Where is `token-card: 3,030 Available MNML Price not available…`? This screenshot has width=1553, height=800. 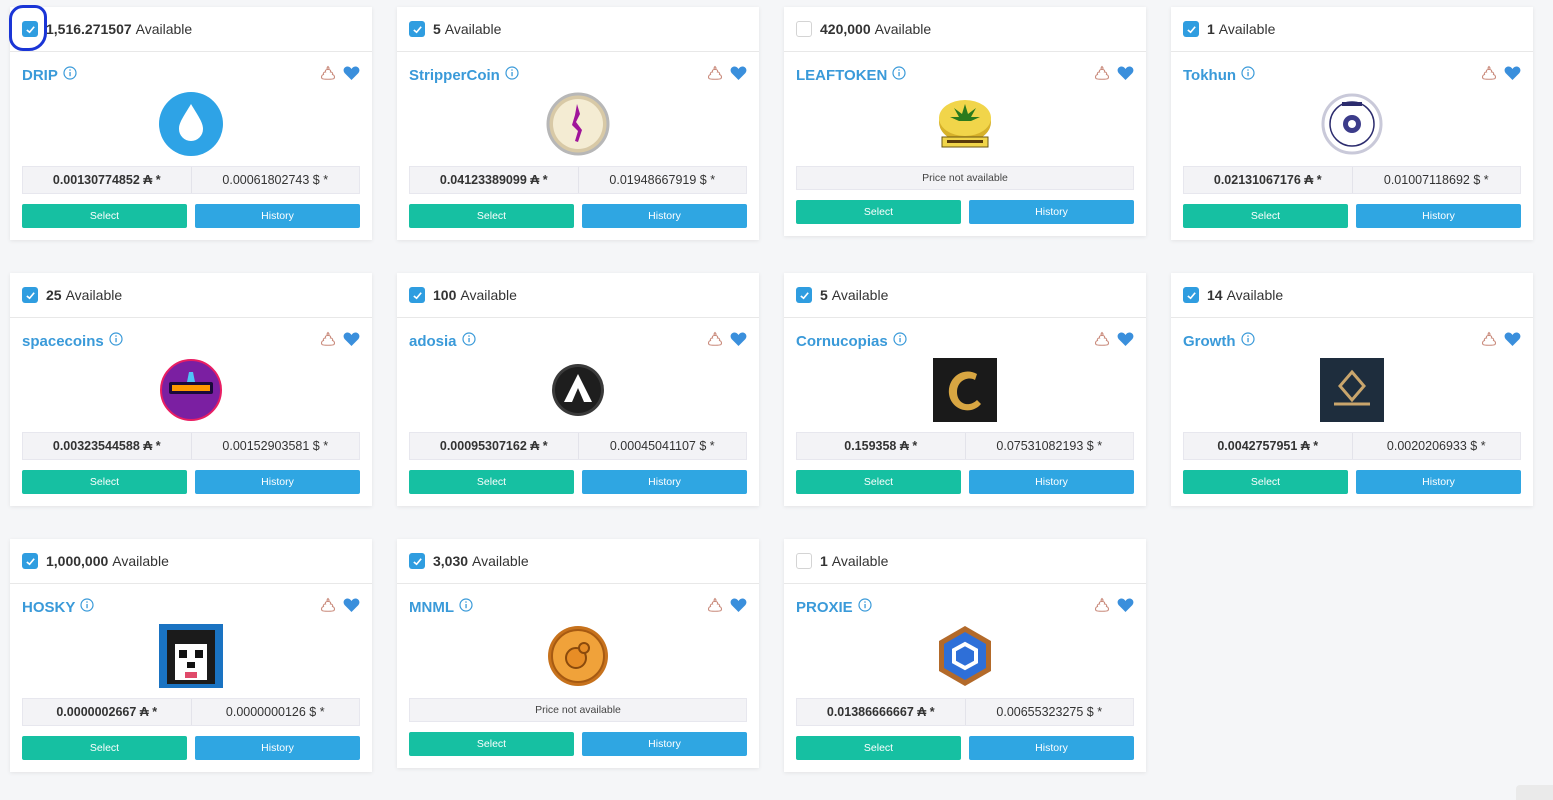 token-card: 3,030 Available MNML Price not available… is located at coordinates (578, 653).